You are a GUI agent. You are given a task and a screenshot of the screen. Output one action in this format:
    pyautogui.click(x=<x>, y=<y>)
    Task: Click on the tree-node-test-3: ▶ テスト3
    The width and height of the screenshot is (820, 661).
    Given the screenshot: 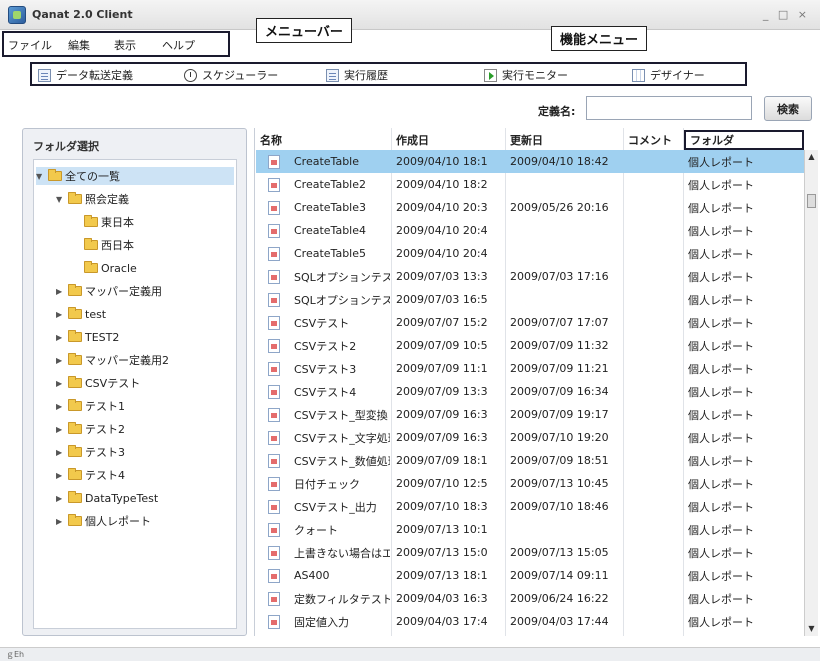 What is the action you would take?
    pyautogui.click(x=90, y=452)
    